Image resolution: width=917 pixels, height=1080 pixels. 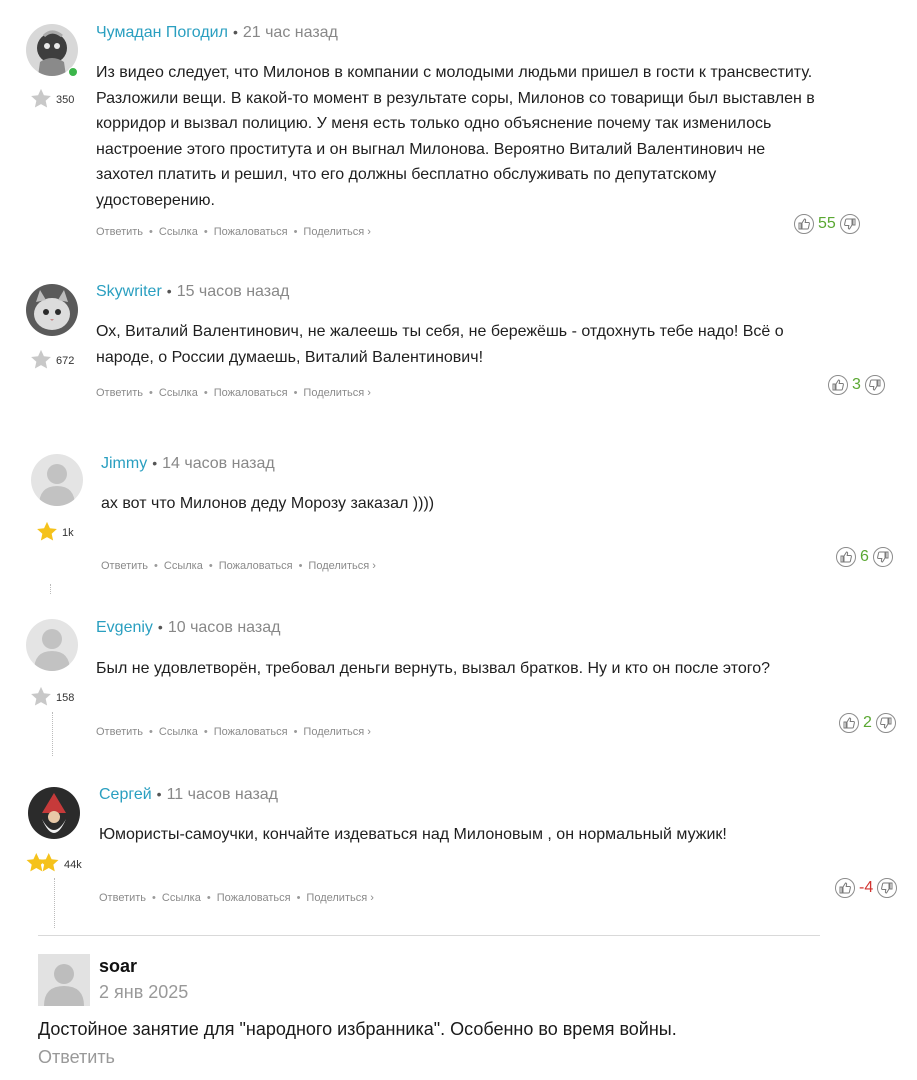 What do you see at coordinates (224, 628) in the screenshot?
I see `comment-time: 10 часов назад` at bounding box center [224, 628].